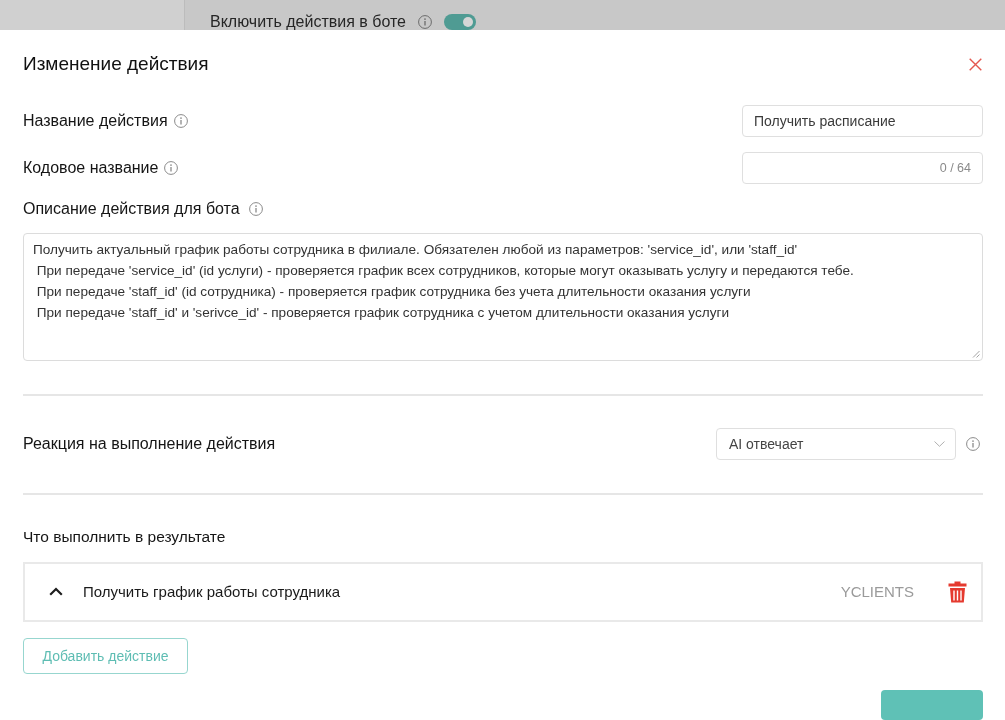  I want to click on toggle-switch, so click(459, 21).